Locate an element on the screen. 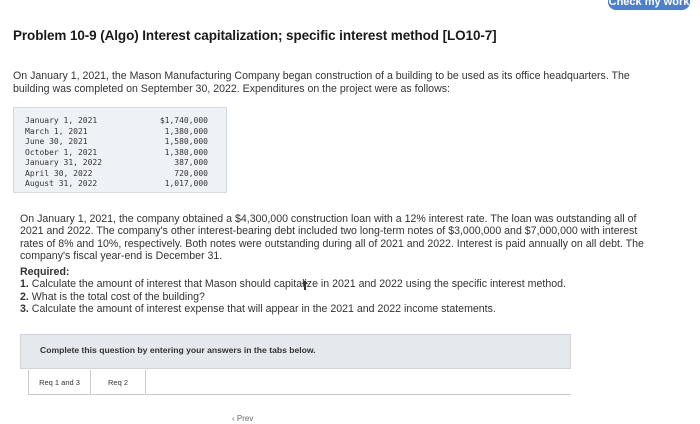 Image resolution: width=700 pixels, height=424 pixels. expenditure-amount: $1,740,000 is located at coordinates (183, 120).